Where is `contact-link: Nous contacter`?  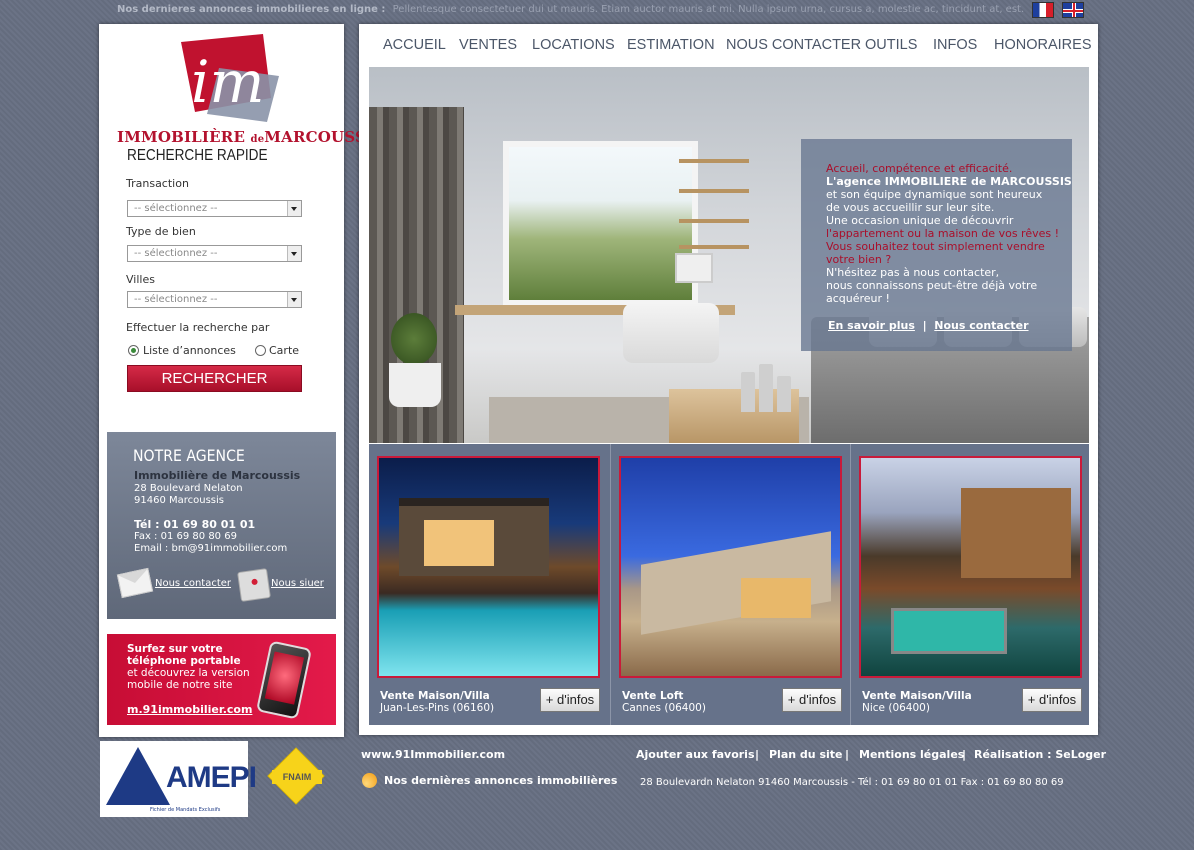
contact-link: Nous contacter is located at coordinates (193, 583).